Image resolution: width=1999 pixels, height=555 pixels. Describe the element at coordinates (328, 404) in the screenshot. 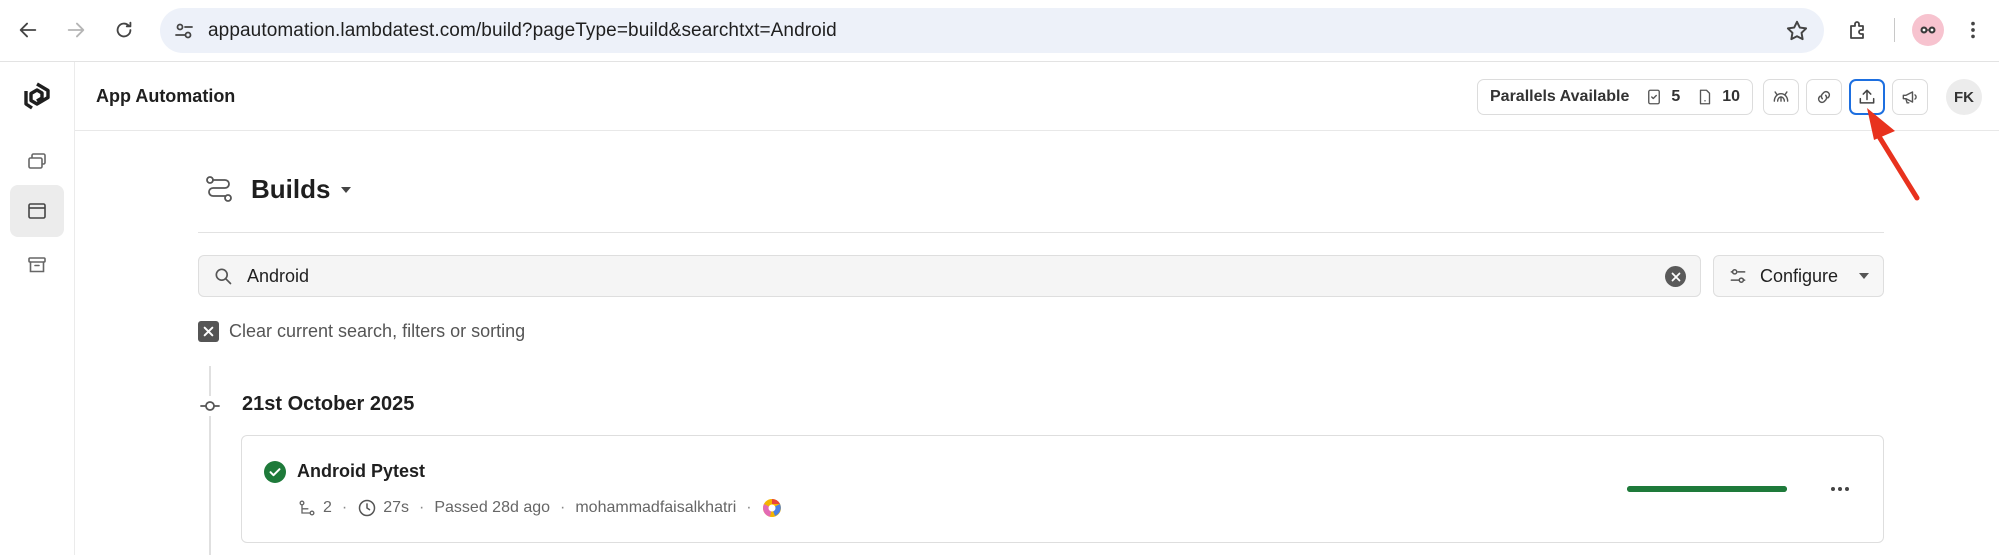

I see `timeline-date: 21st October 2025` at that location.